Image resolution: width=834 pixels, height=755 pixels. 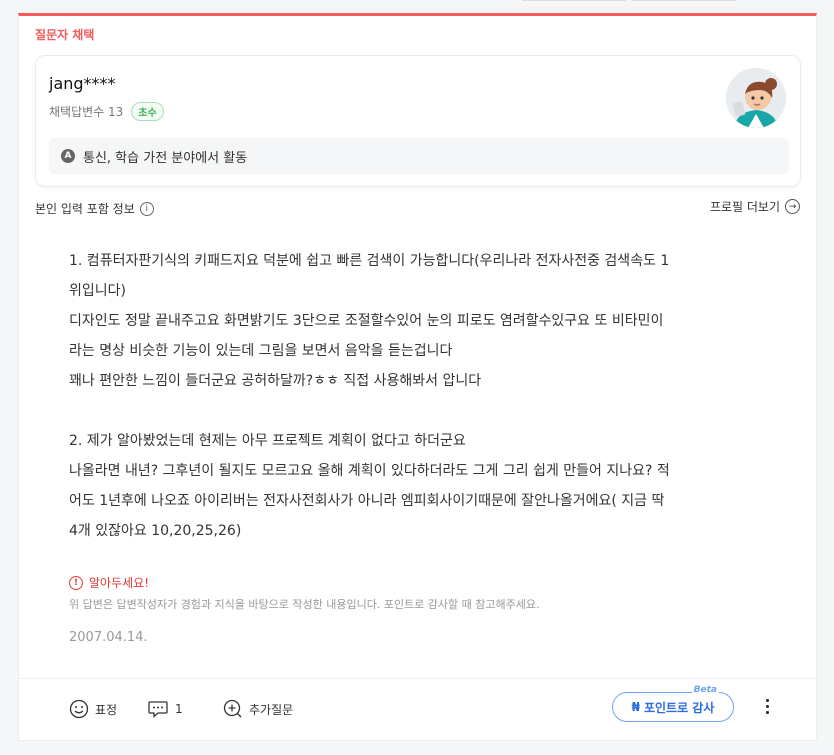 I want to click on profile-more-label: 프로필 더보기, so click(x=745, y=206).